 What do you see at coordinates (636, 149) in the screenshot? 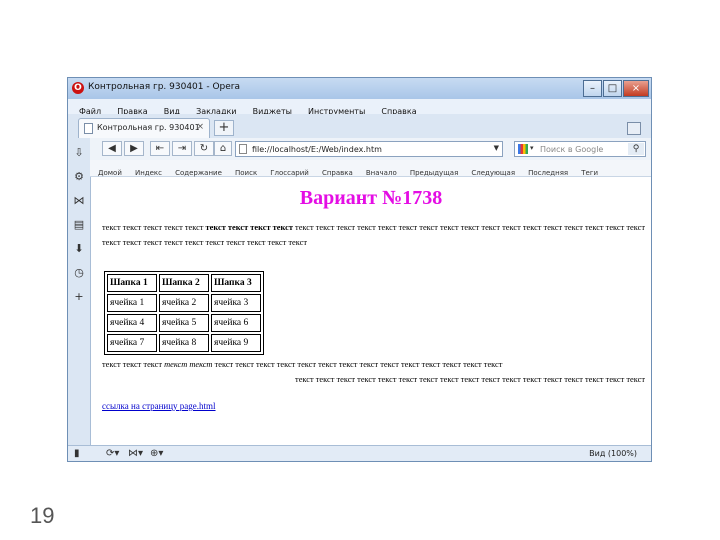
I see `search-icon: ⚲` at bounding box center [636, 149].